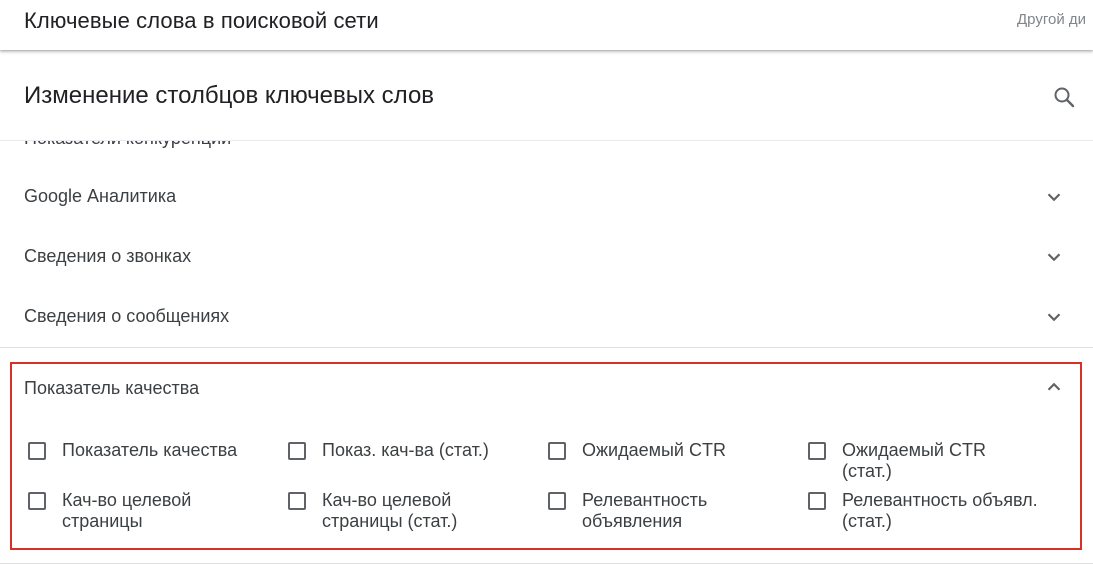 This screenshot has width=1093, height=565. I want to click on option-ad-relevance-hist: Релевантность объявл. (стат.), so click(935, 511).